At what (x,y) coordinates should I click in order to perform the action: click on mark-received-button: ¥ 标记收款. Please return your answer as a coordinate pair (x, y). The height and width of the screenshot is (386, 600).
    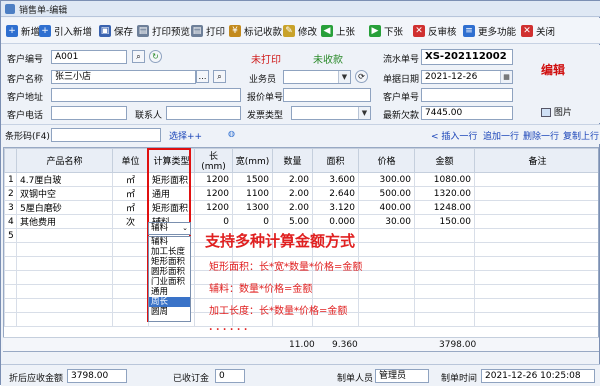
    Looking at the image, I should click on (255, 31).